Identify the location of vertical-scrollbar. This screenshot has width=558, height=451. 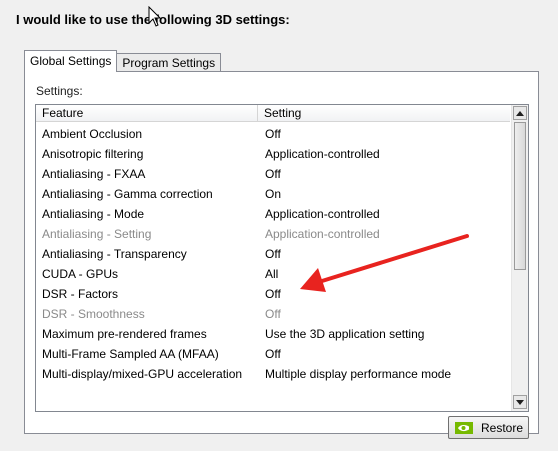
(519, 258).